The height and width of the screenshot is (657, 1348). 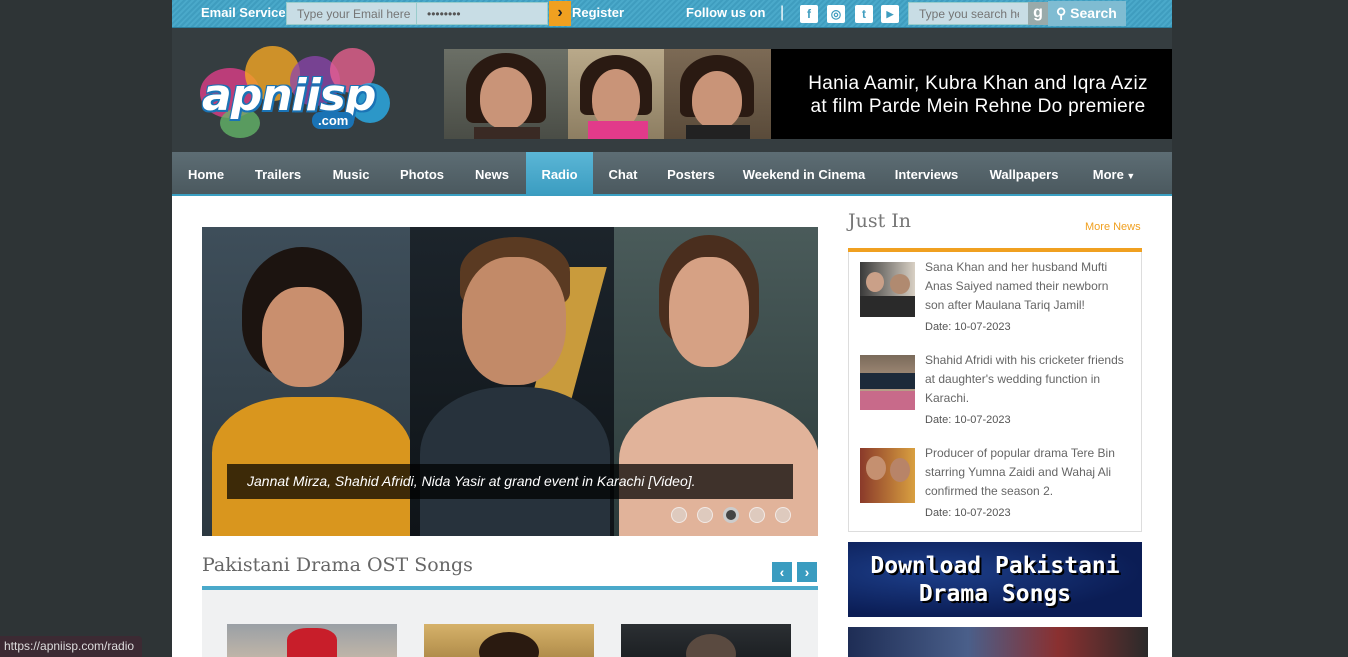 I want to click on register-link: Register, so click(x=598, y=12).